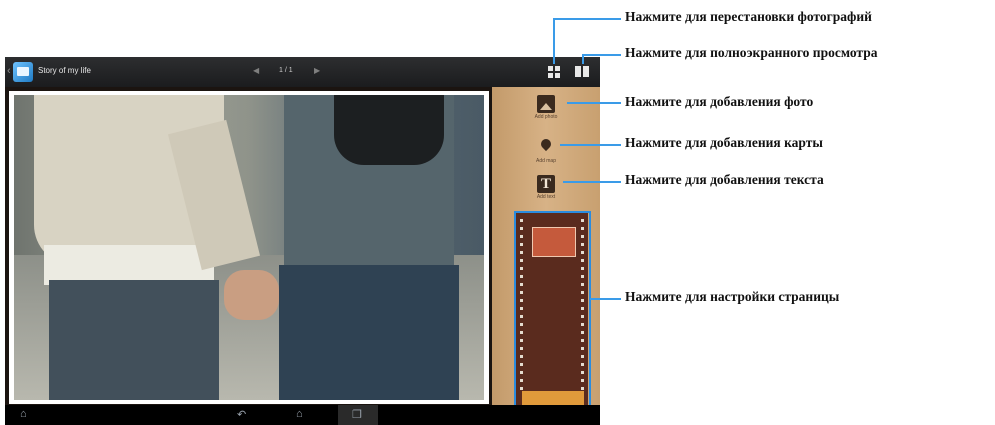  I want to click on recent-apps-icon: ❐, so click(357, 414).